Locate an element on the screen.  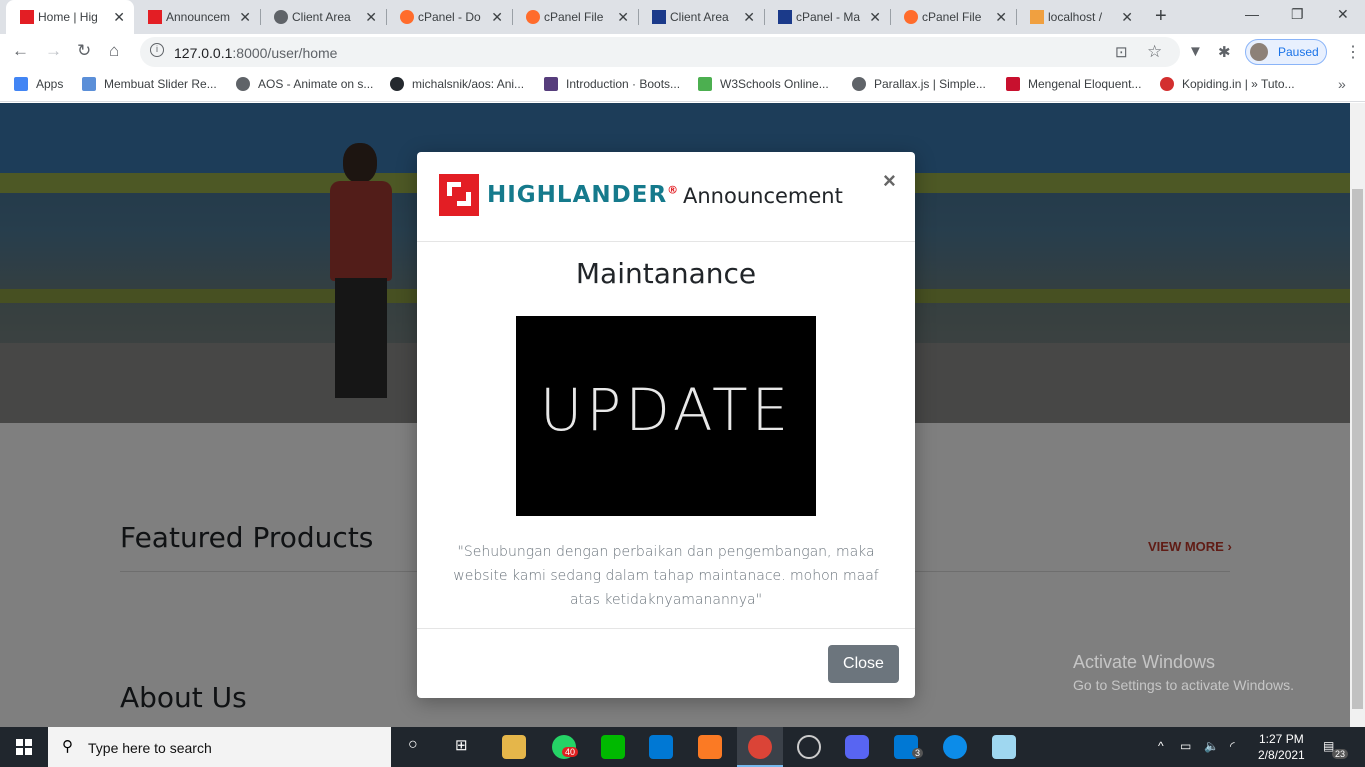
bookmark-apps: Apps is located at coordinates (38, 84).